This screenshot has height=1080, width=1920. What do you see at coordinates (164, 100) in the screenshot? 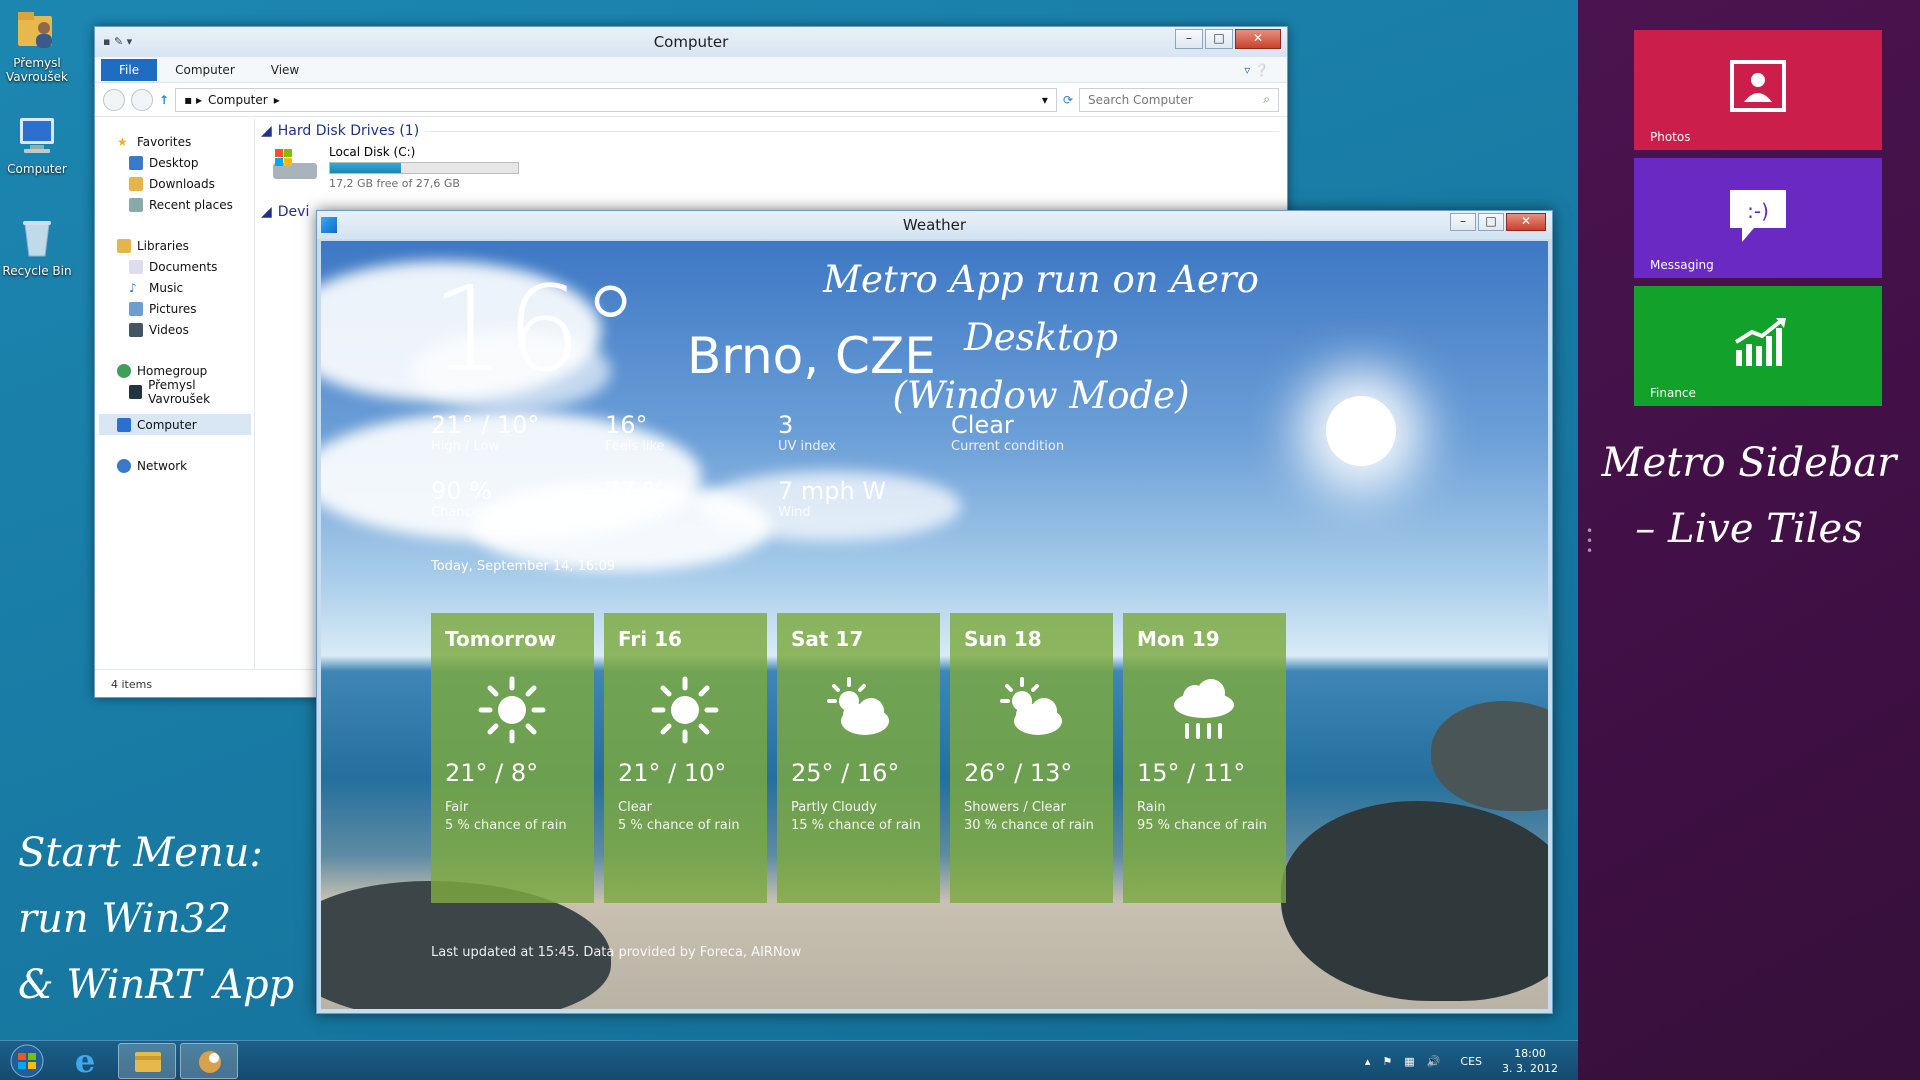
I see `up-arrow-icon: ↑` at bounding box center [164, 100].